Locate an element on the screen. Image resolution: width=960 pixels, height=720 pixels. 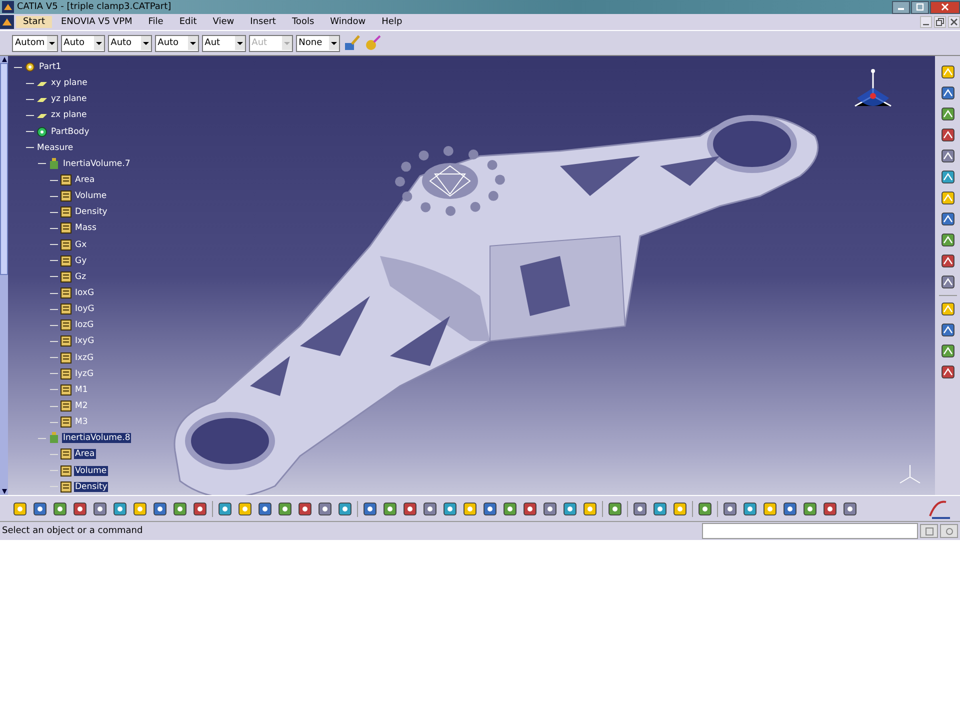
square-icon is located at coordinates (929, 531).